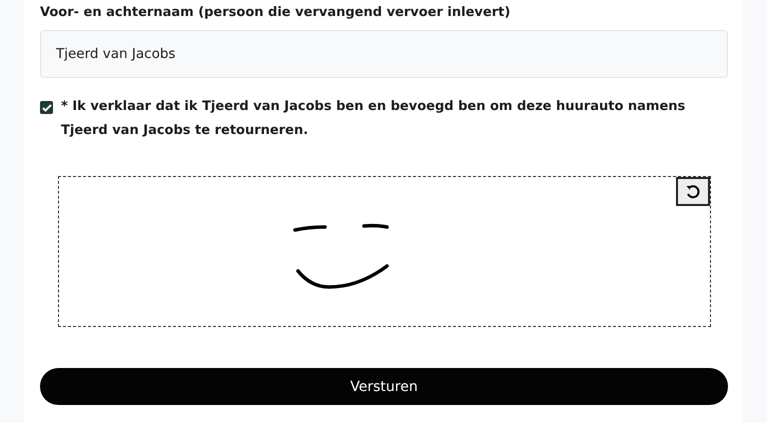  I want to click on reset-button, so click(693, 191).